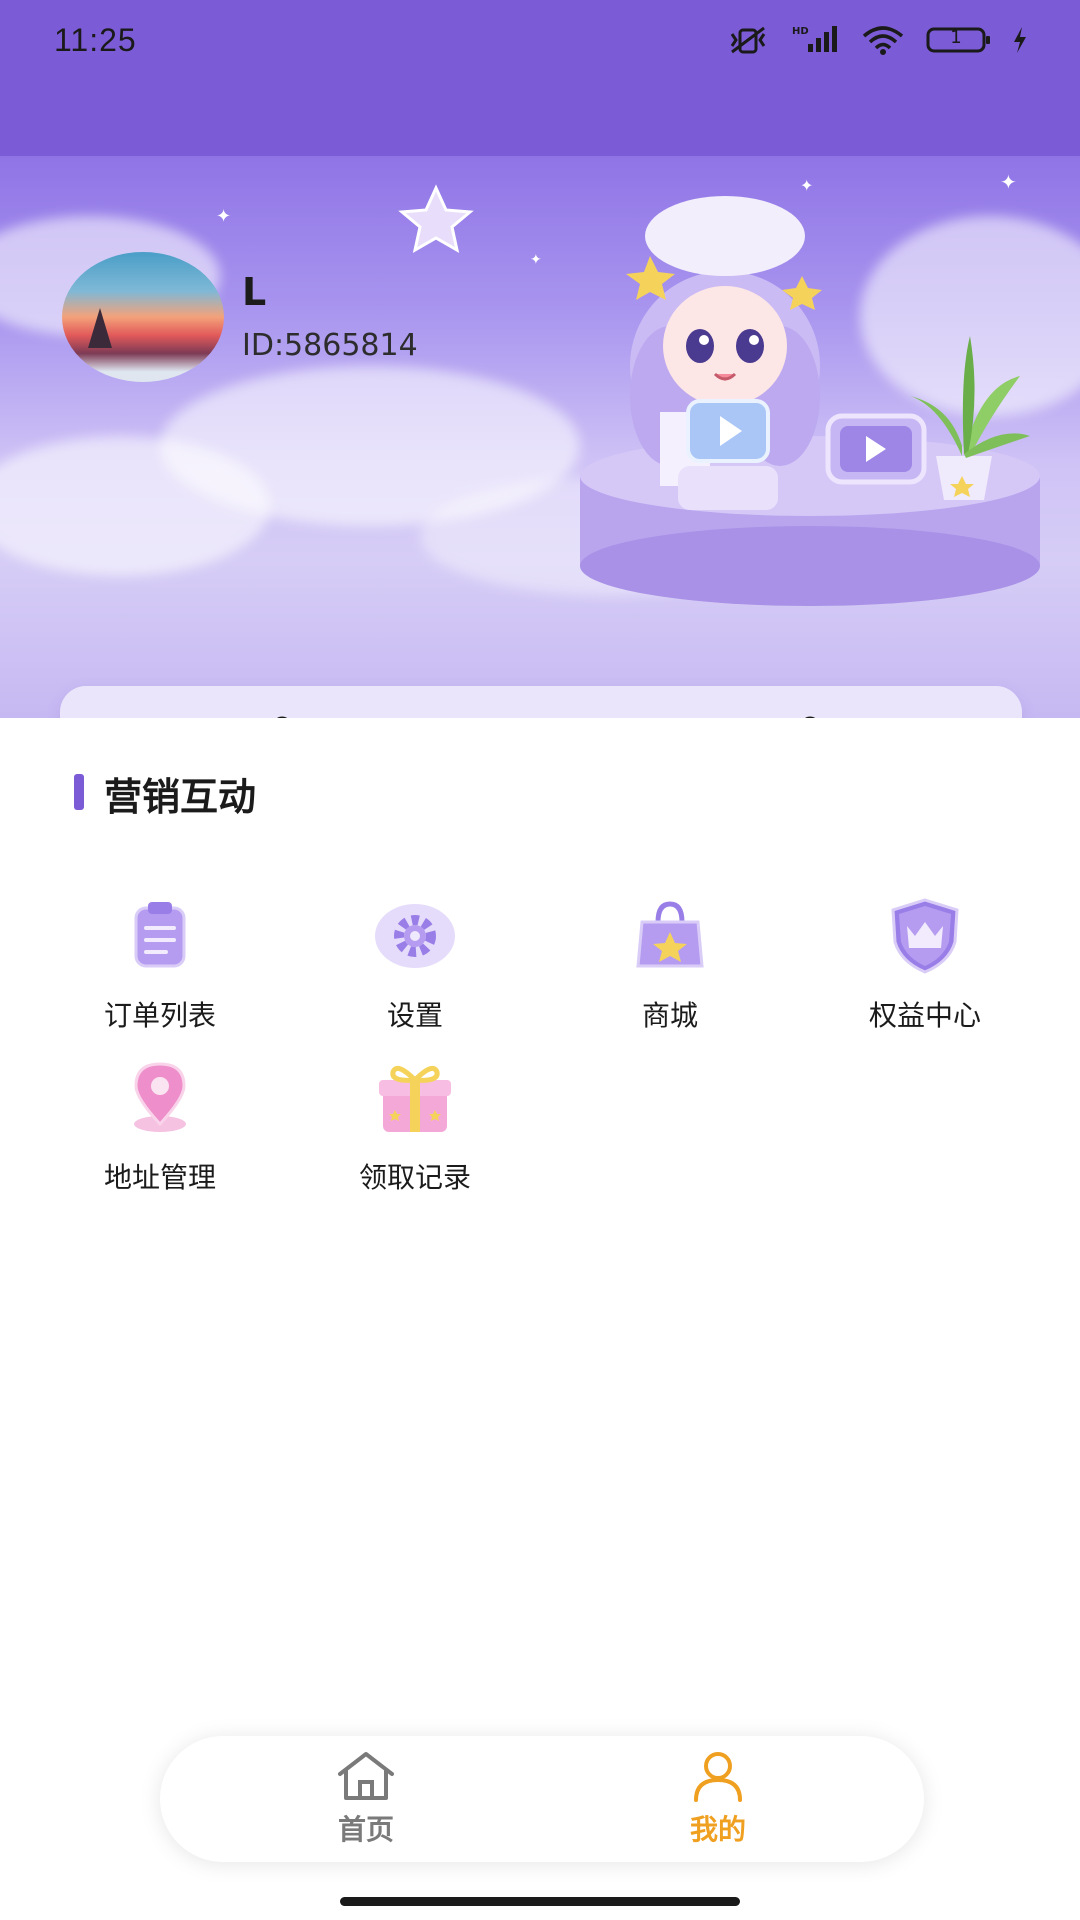  I want to click on user-name: L, so click(254, 292).